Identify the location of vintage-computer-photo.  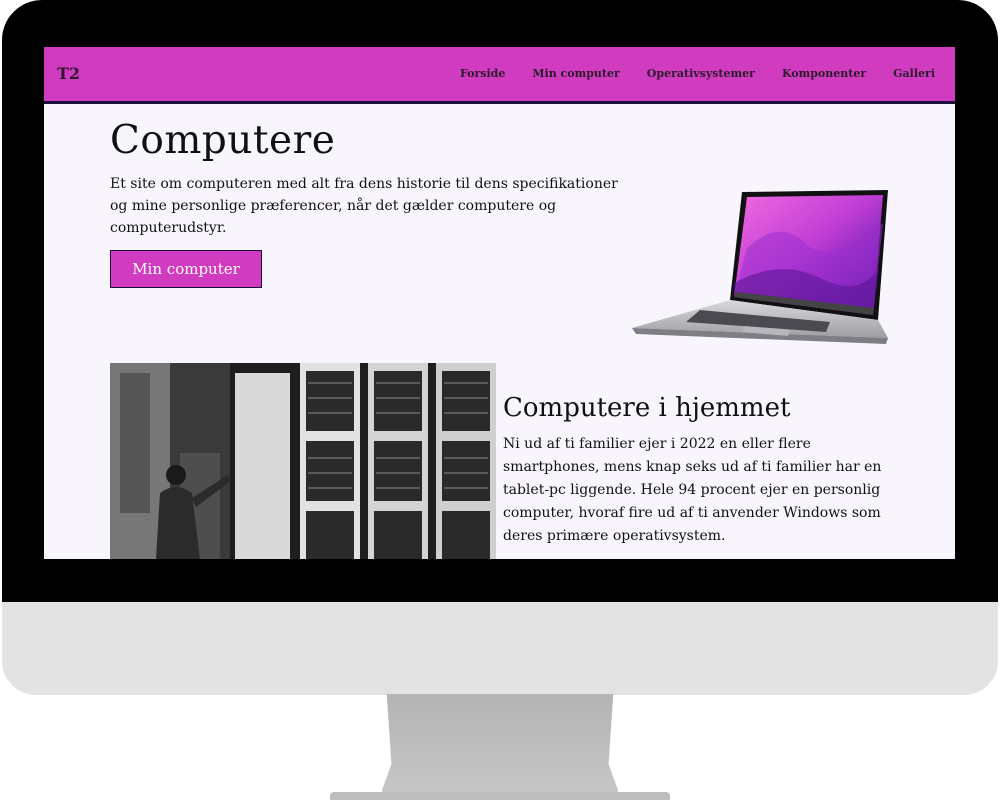
(303, 461).